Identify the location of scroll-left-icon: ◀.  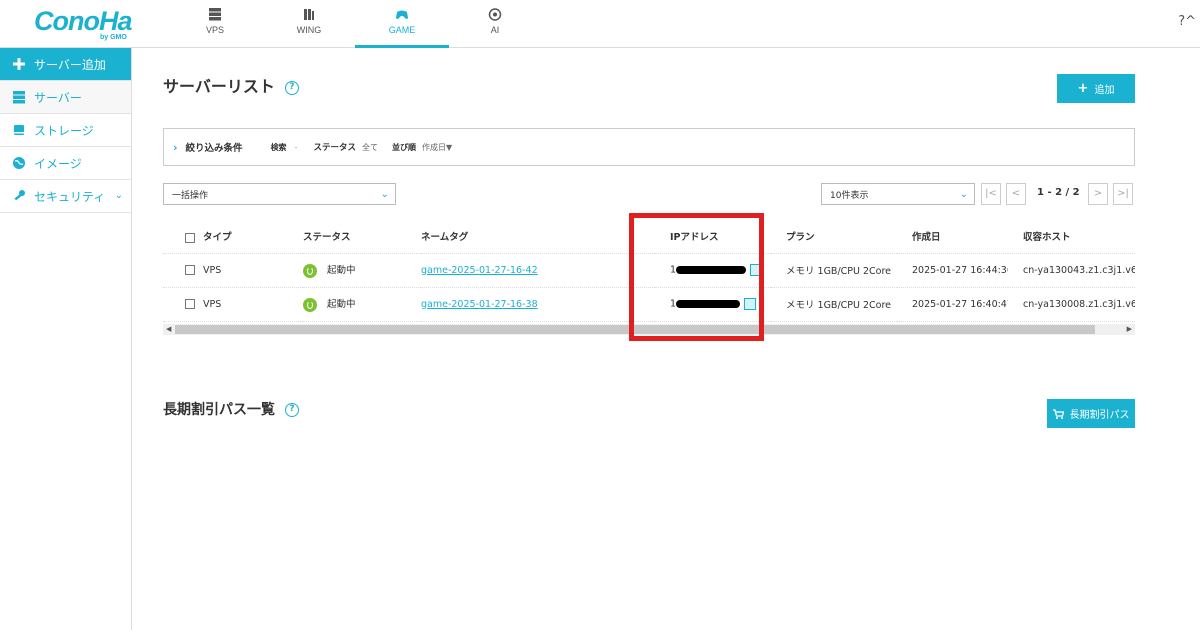
(168, 329).